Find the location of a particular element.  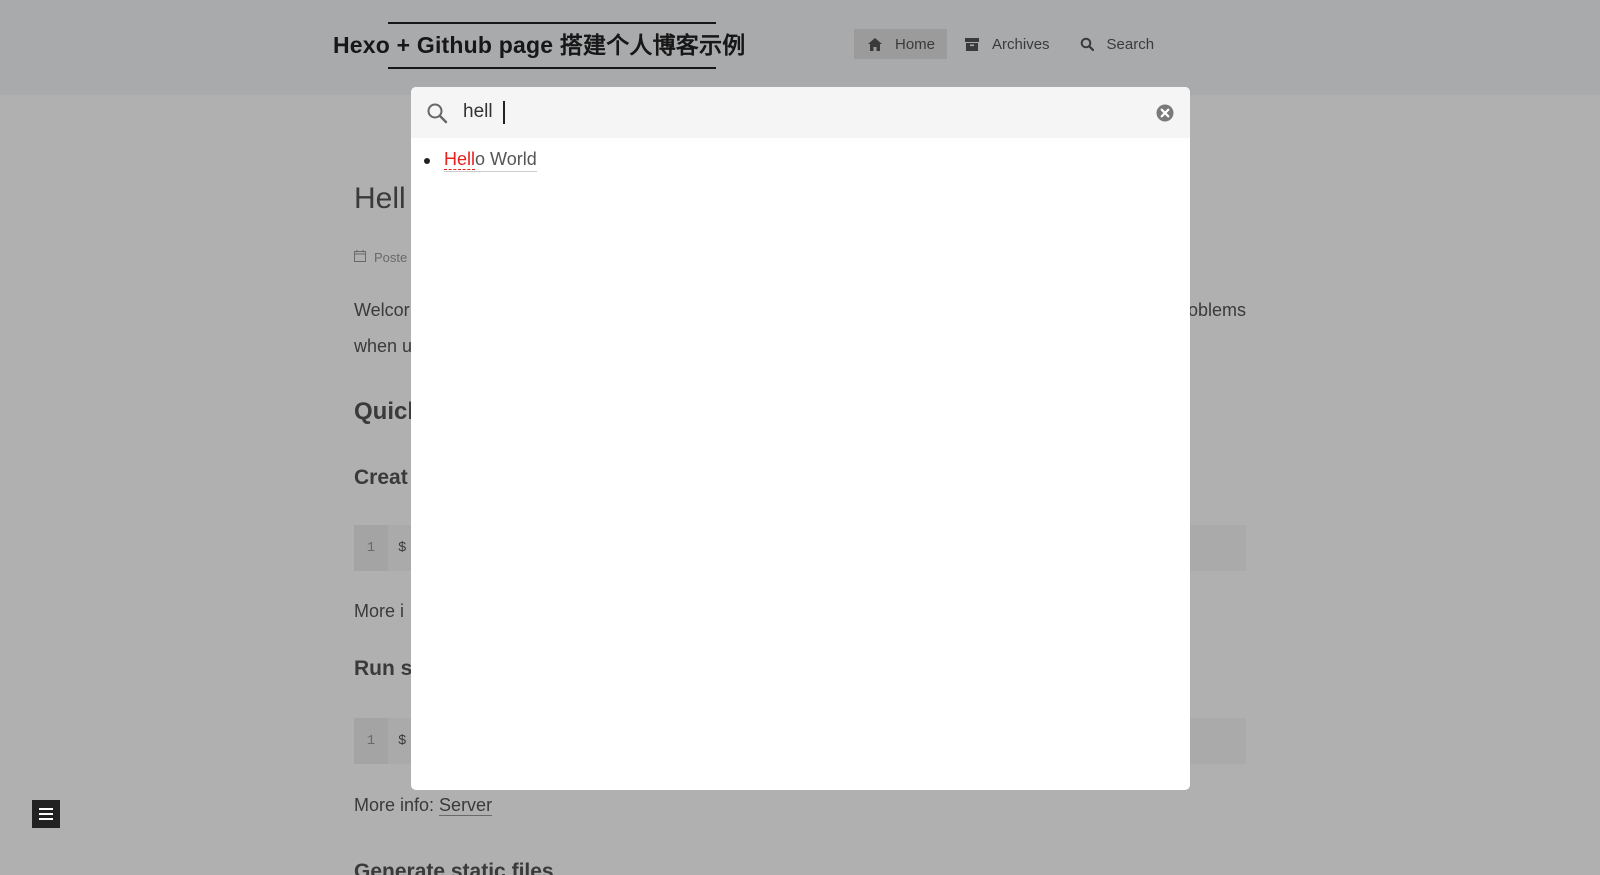

menu-icon is located at coordinates (46, 814).